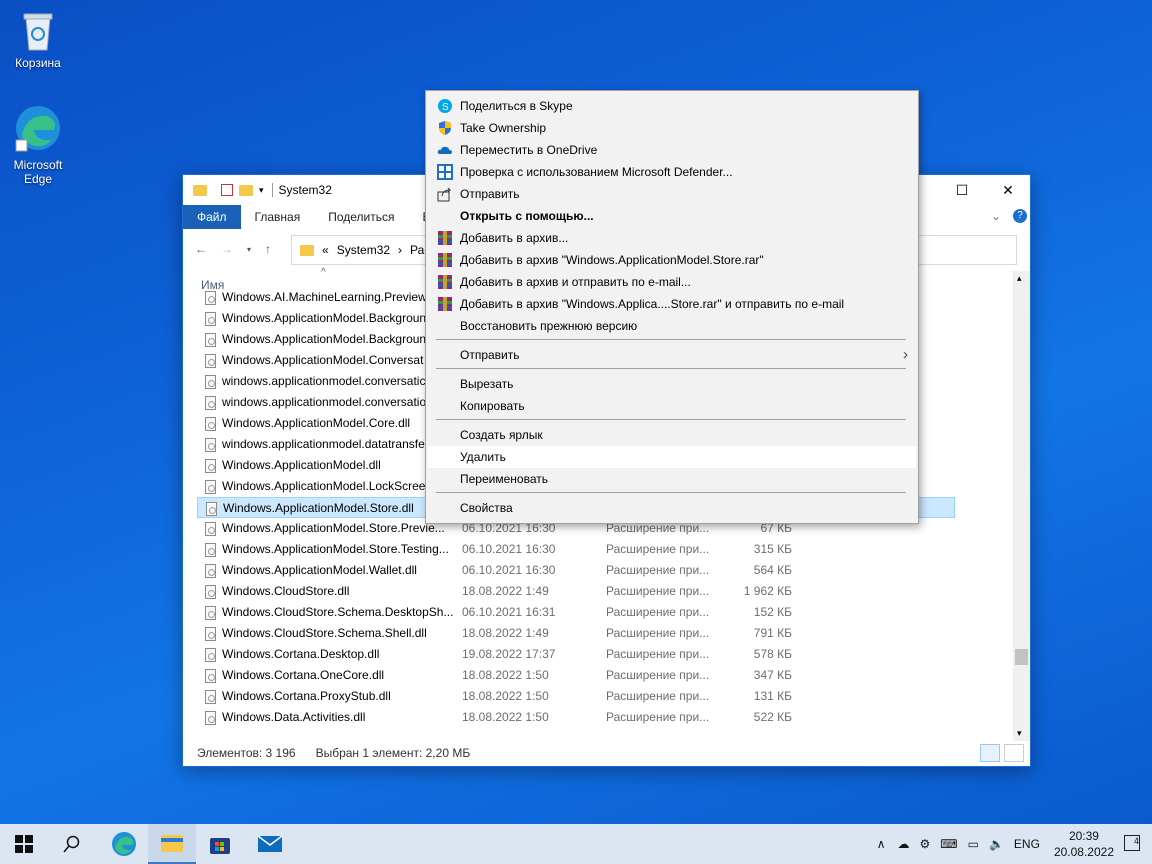  I want to click on menu-item: Восстановить прежнюю версию, so click(672, 326).